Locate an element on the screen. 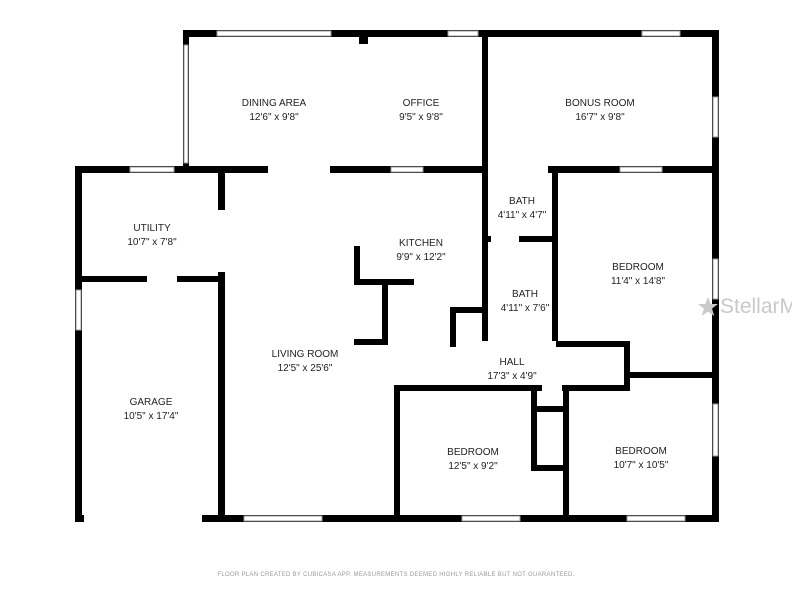 This screenshot has width=792, height=612. room-label-bedroom-2: BEDROOM 12'5" x 9'2" is located at coordinates (473, 460).